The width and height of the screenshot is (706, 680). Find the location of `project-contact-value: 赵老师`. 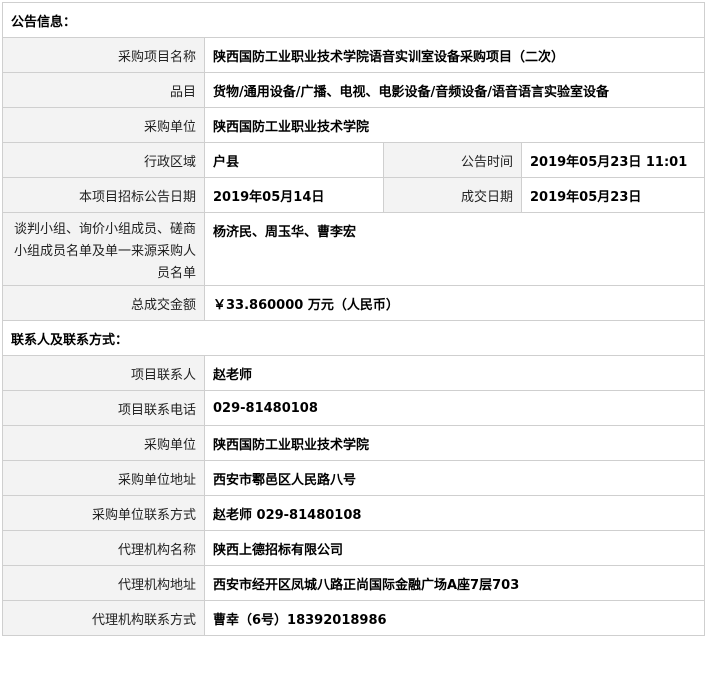

project-contact-value: 赵老师 is located at coordinates (454, 373).